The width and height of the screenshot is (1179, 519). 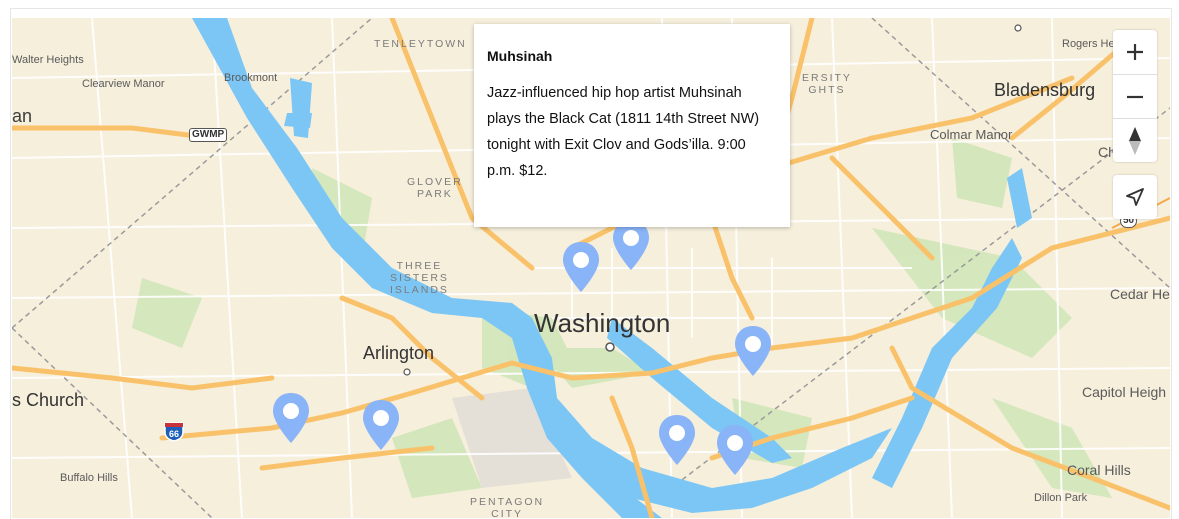 I want to click on interstate-66-shield: 66, so click(x=174, y=432).